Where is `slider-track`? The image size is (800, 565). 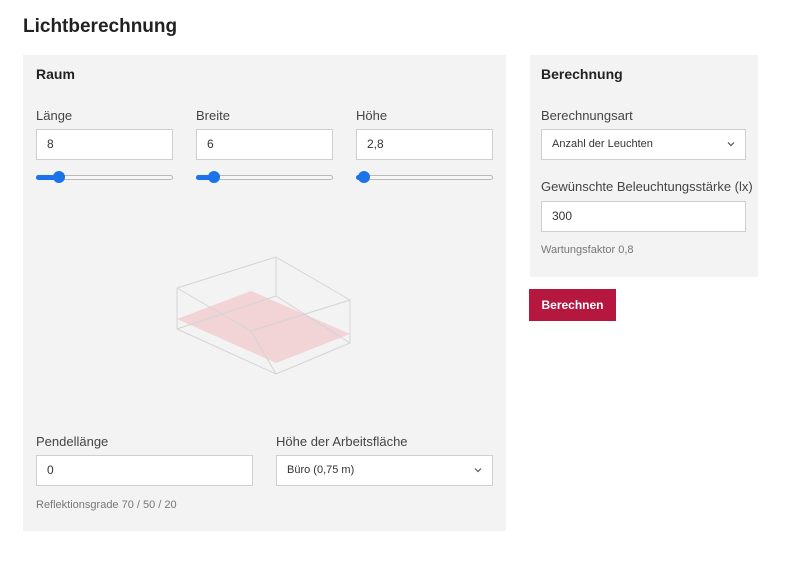
slider-track is located at coordinates (424, 177).